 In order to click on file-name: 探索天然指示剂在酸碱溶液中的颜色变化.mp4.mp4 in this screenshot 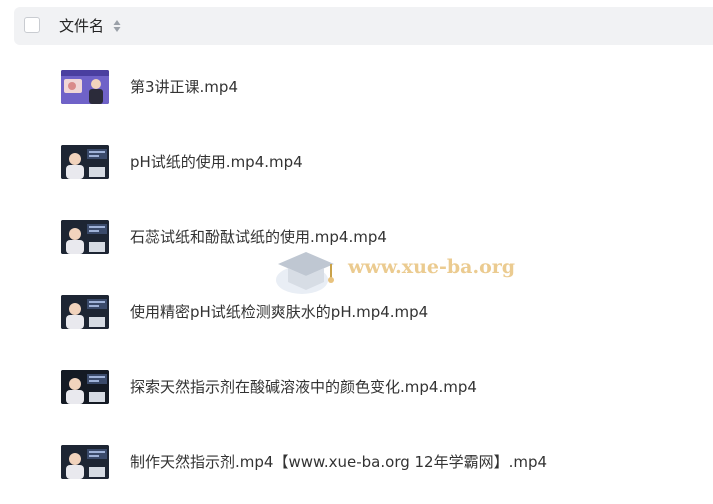, I will do `click(303, 387)`.